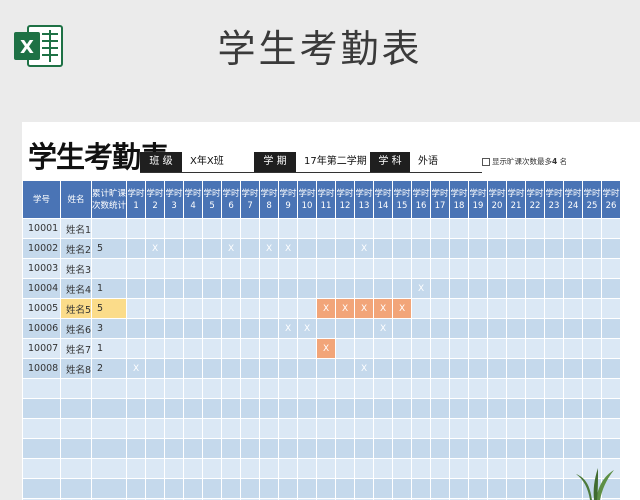 This screenshot has width=640, height=500. Describe the element at coordinates (326, 199) in the screenshot. I see `col-header-period-11: 学时 11` at that location.